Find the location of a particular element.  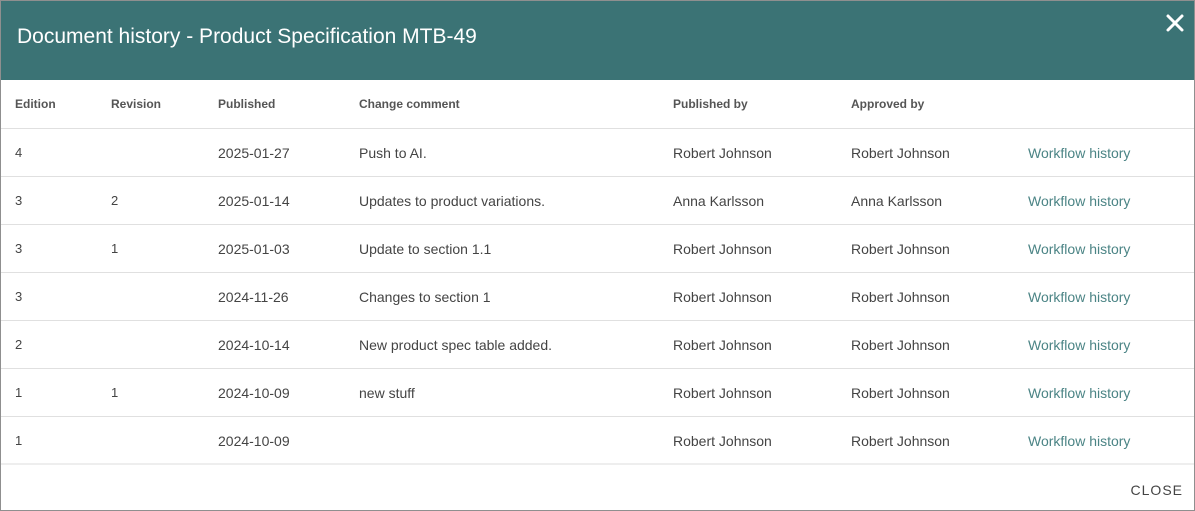

published-cell: 2025-01-27 is located at coordinates (288, 152).